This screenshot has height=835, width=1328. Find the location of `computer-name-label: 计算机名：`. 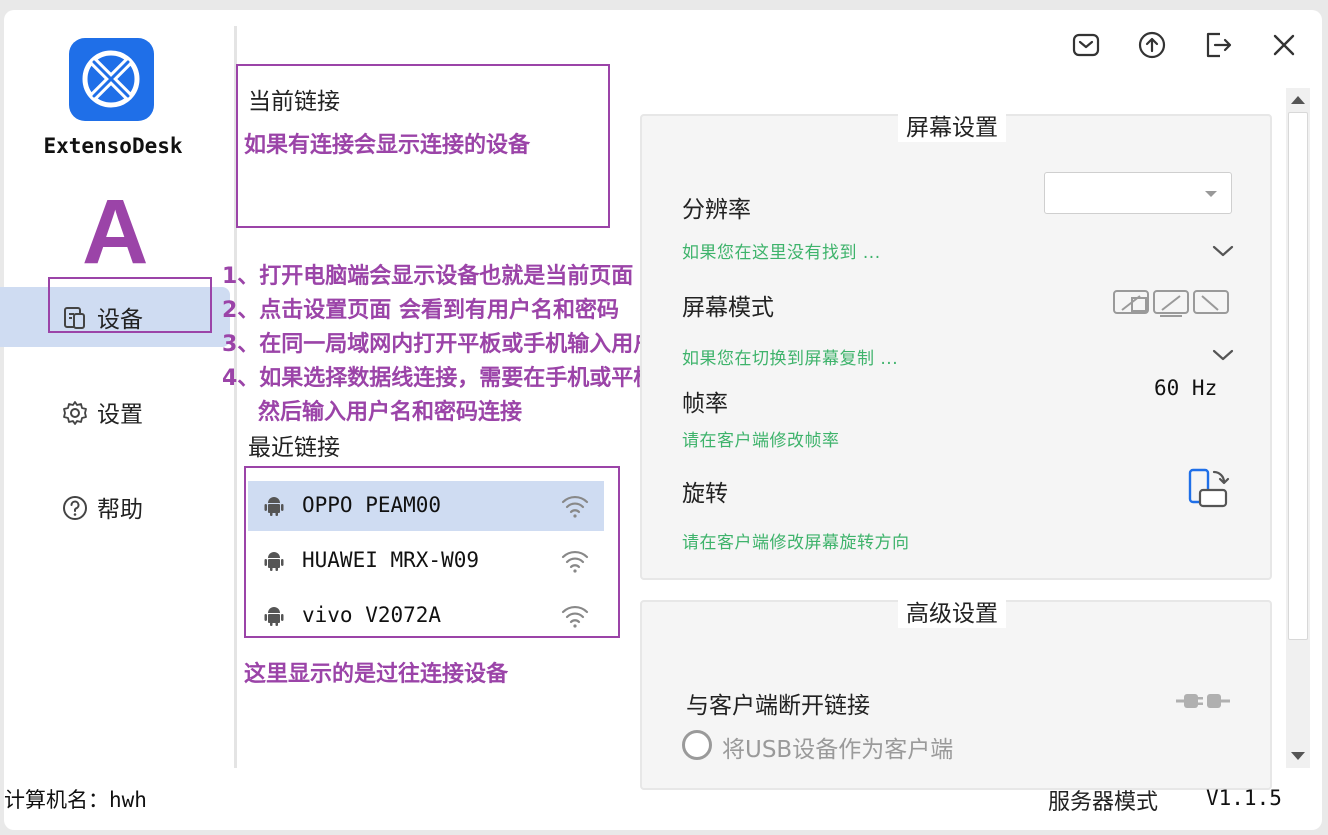

computer-name-label: 计算机名： is located at coordinates (56, 800).